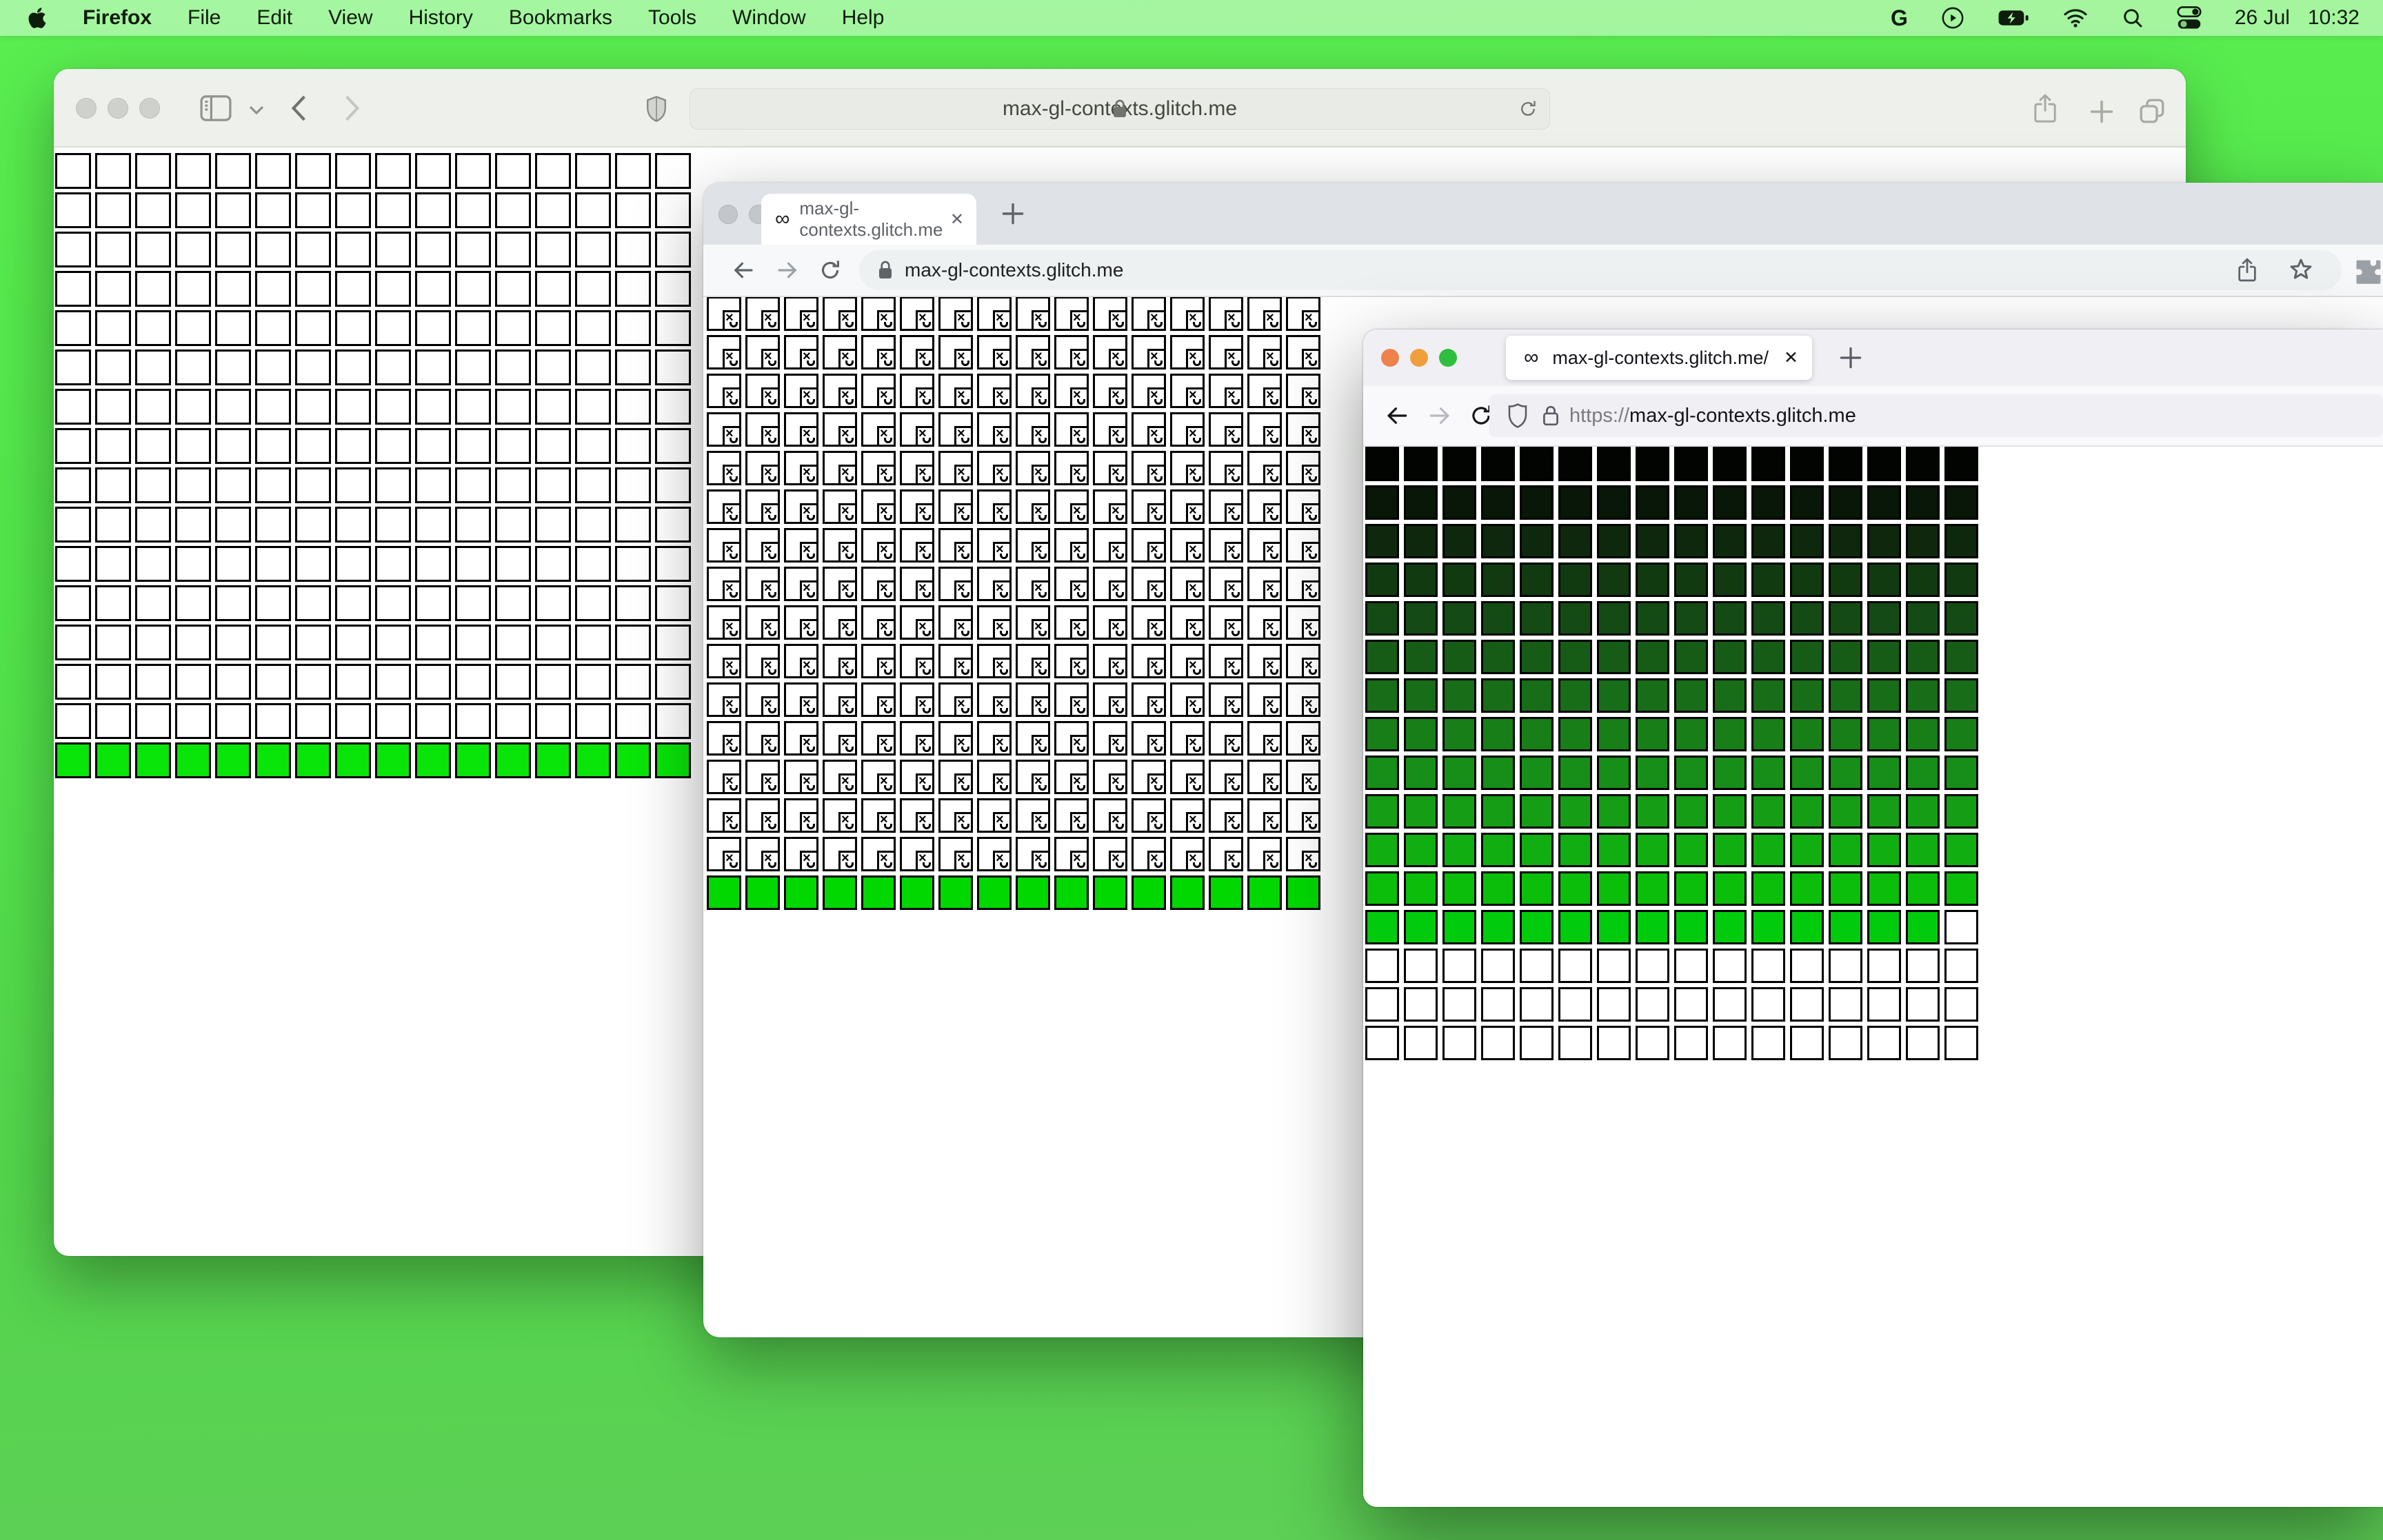  I want to click on chrome-active-tab: ∞ max-gl-contexts.glitch.me ✕, so click(868, 220).